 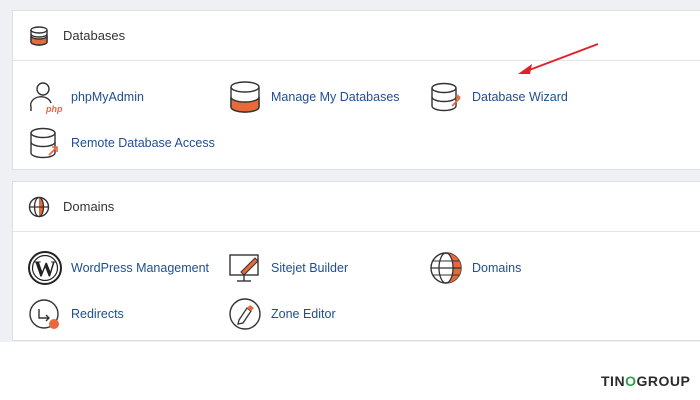 I want to click on zone-editor-icon, so click(x=245, y=314).